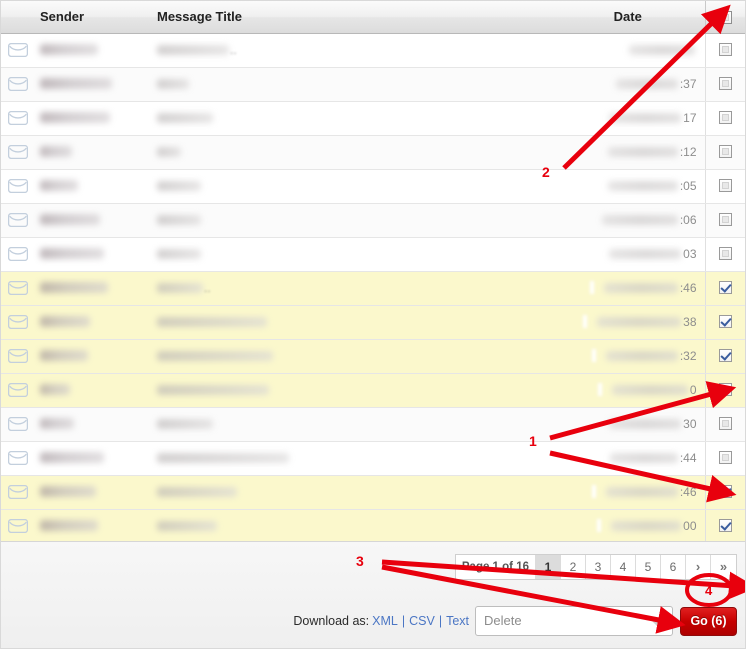 The width and height of the screenshot is (746, 649). I want to click on download-text-link: Text, so click(457, 621).